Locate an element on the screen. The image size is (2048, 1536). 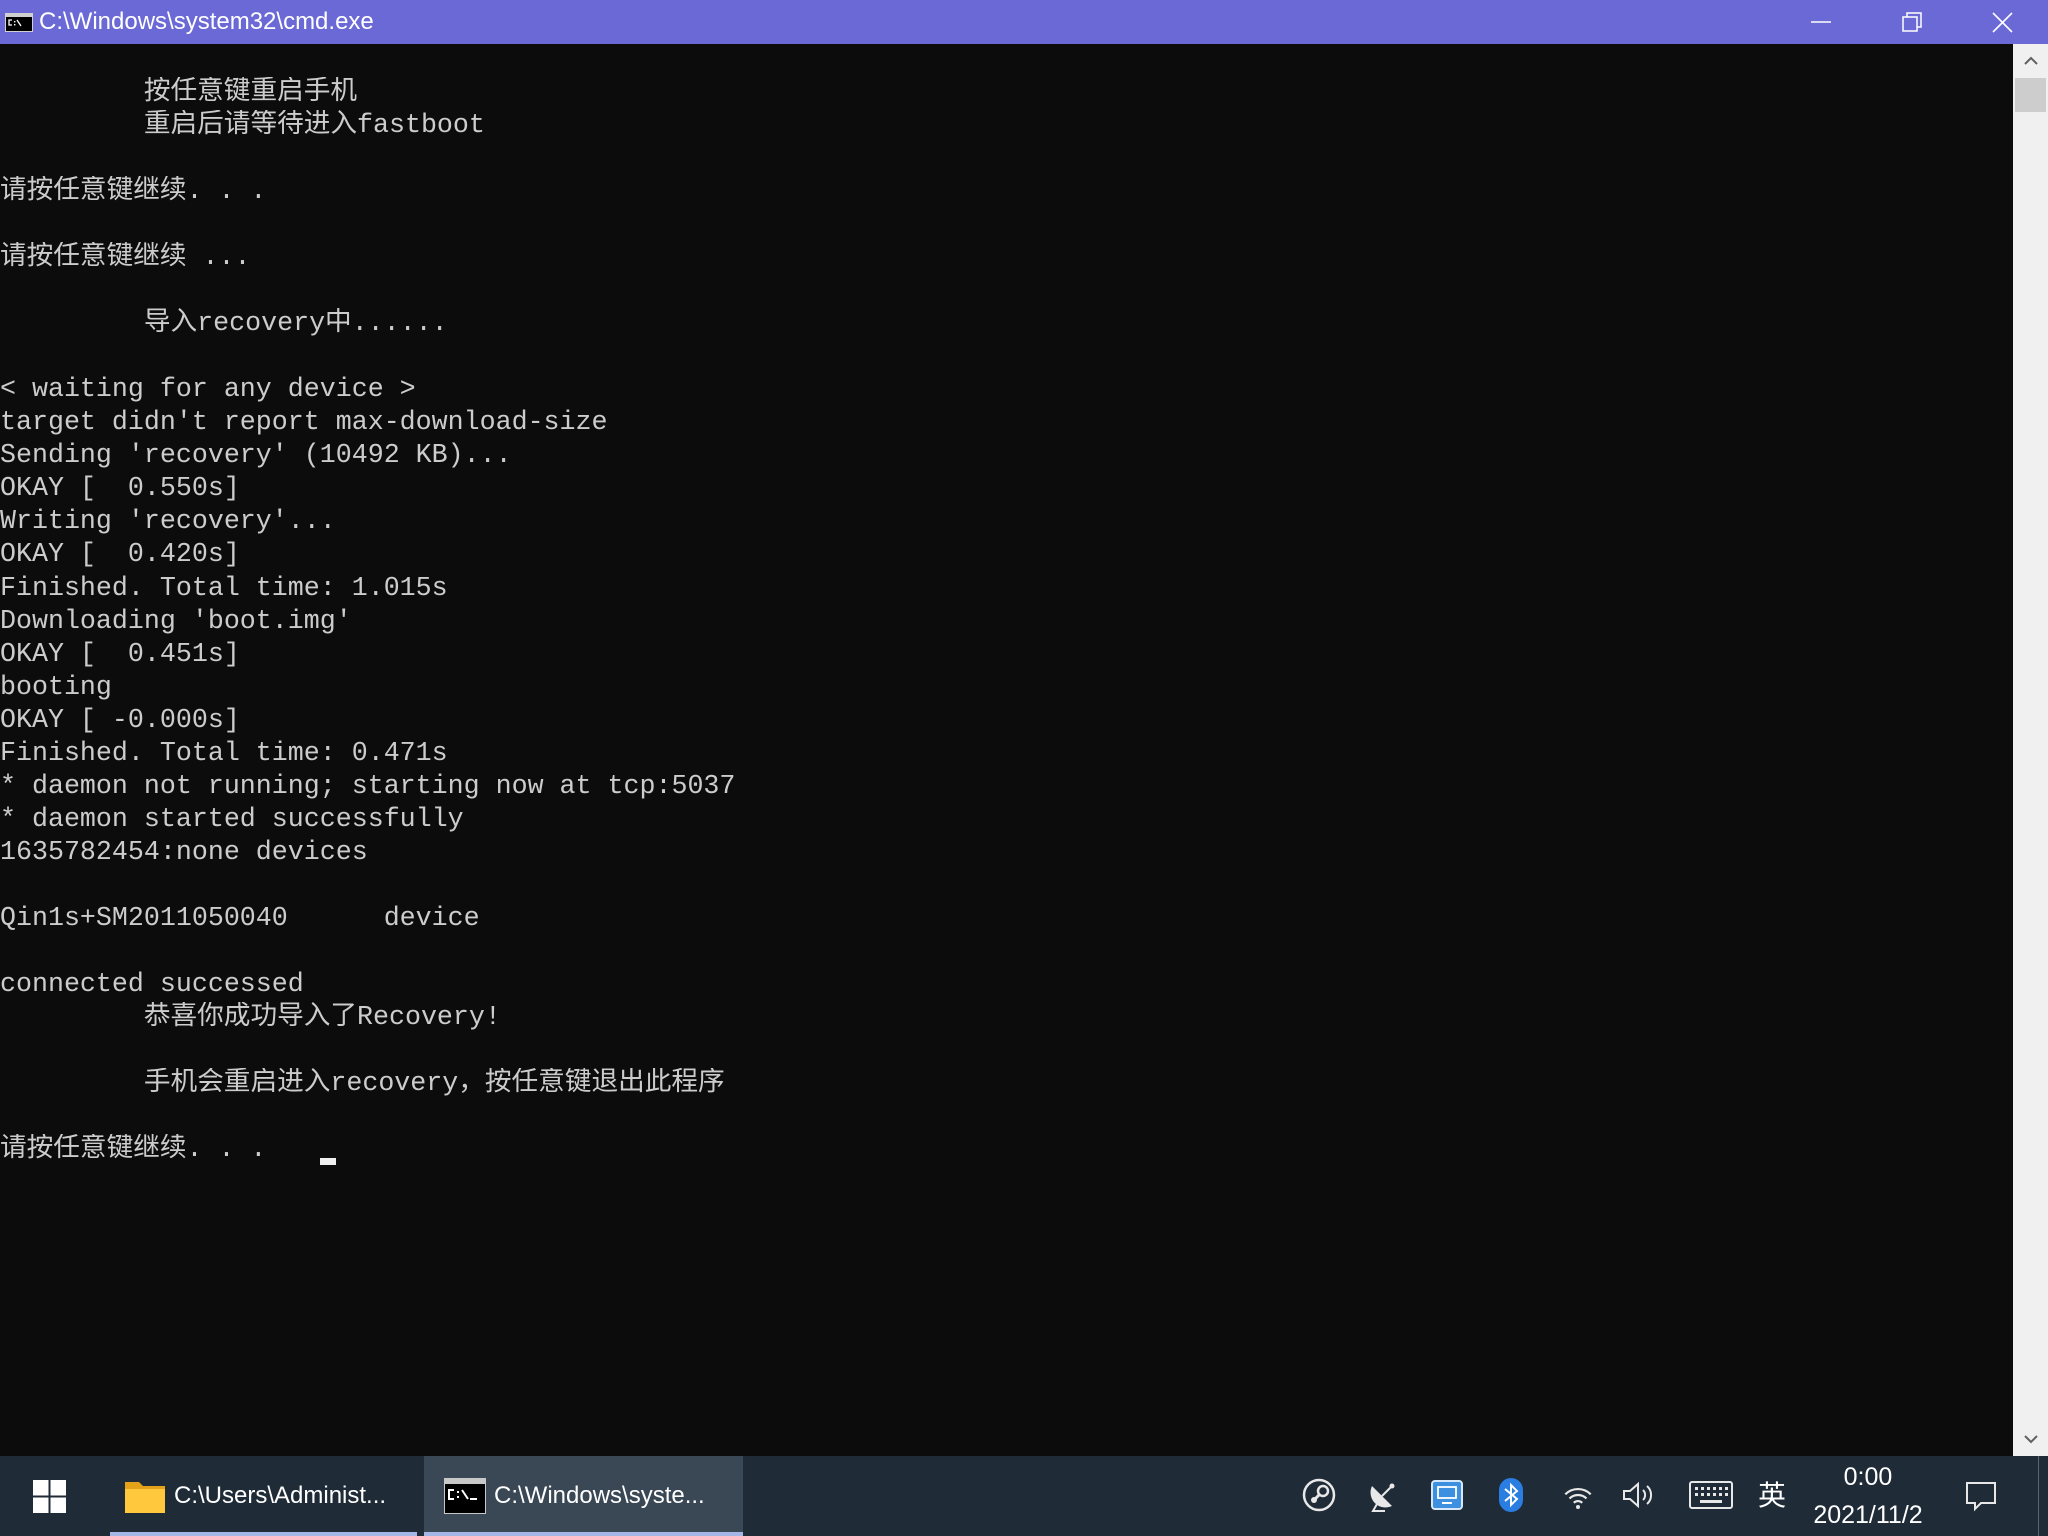
title-bar: C:\Windows\system32\cmd.exe is located at coordinates (1024, 22).